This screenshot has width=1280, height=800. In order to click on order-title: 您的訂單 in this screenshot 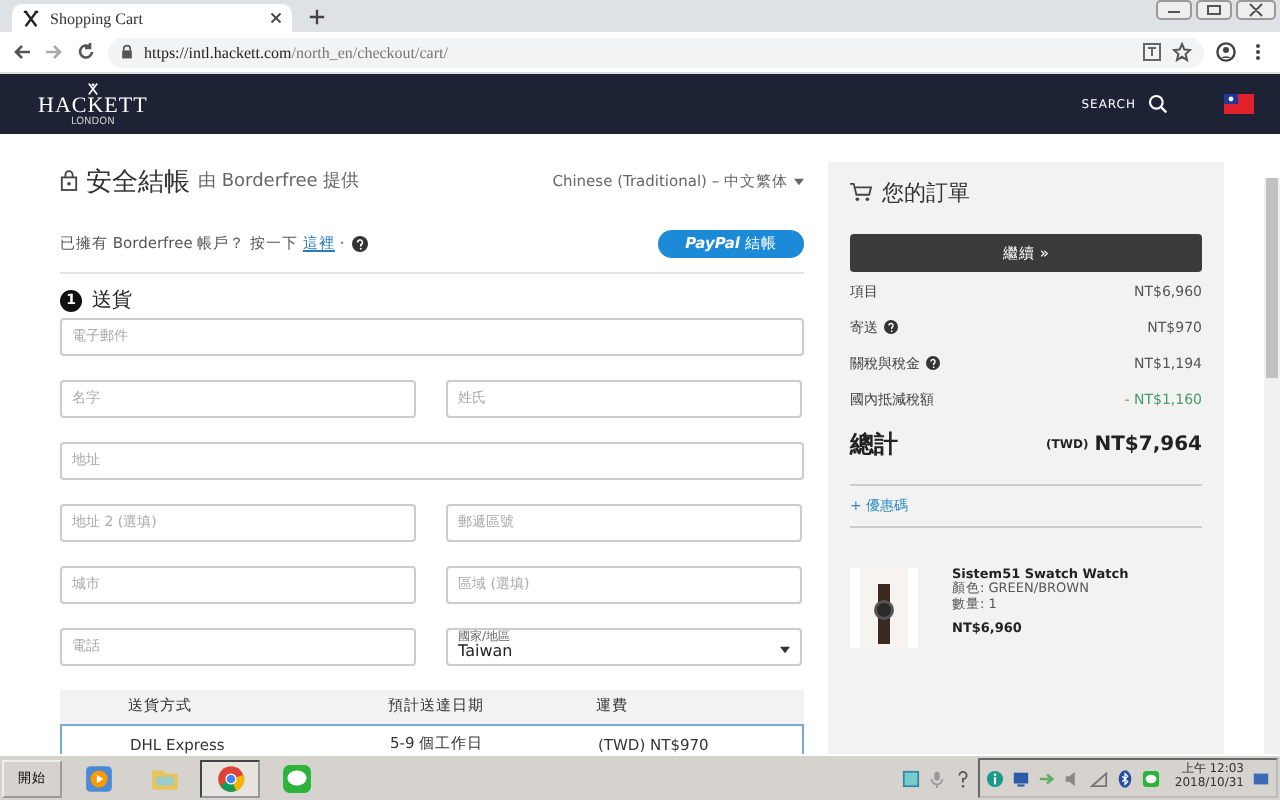, I will do `click(926, 192)`.